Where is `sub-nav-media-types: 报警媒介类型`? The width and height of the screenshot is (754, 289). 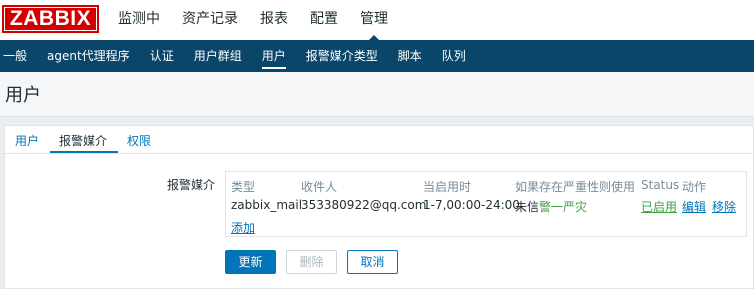
sub-nav-media-types: 报警媒介类型 is located at coordinates (342, 56).